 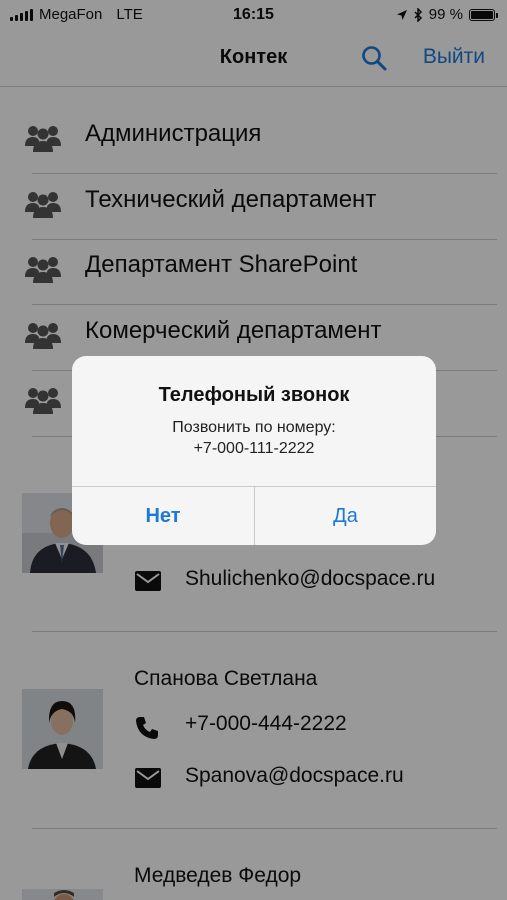 I want to click on dialog-phone-number: +7-000-111-2222, so click(x=254, y=448).